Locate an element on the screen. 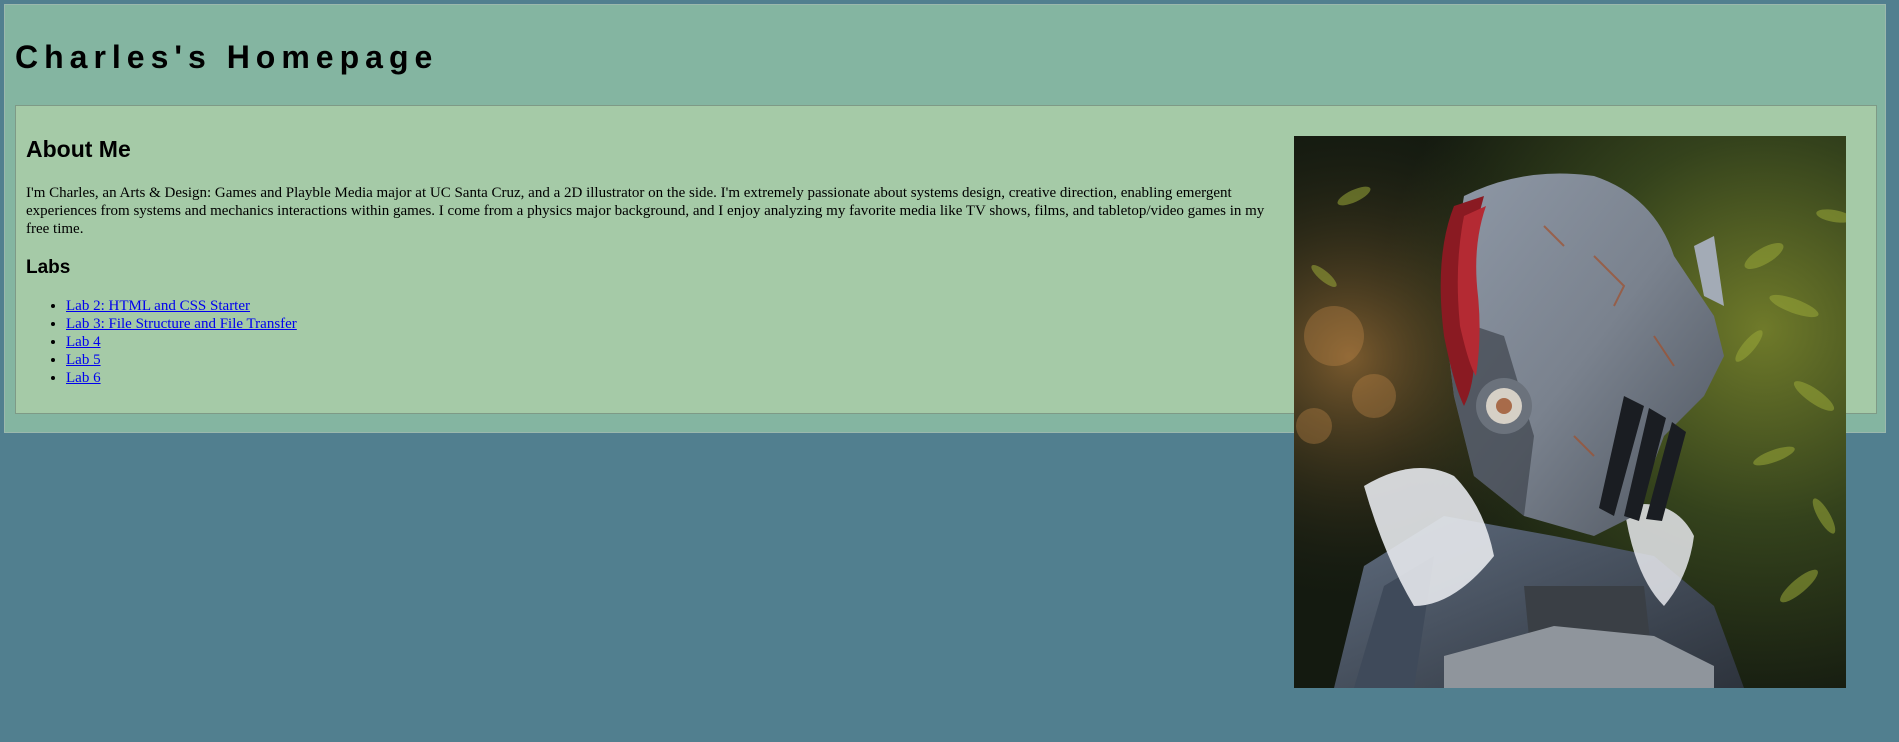 Image resolution: width=1899 pixels, height=742 pixels. about-heading: About Me is located at coordinates (78, 149).